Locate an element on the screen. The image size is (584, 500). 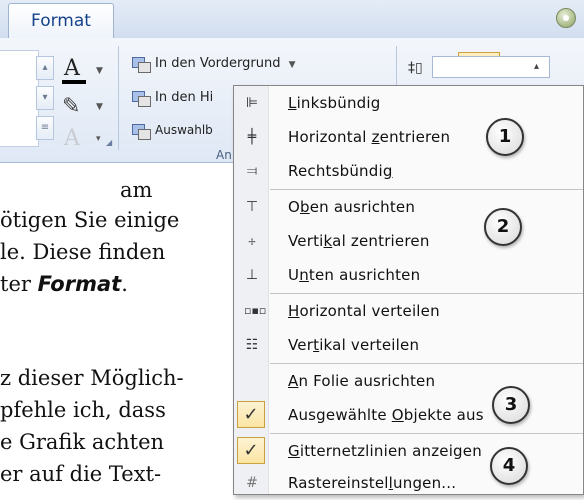
height-field: ▴ is located at coordinates (491, 67).